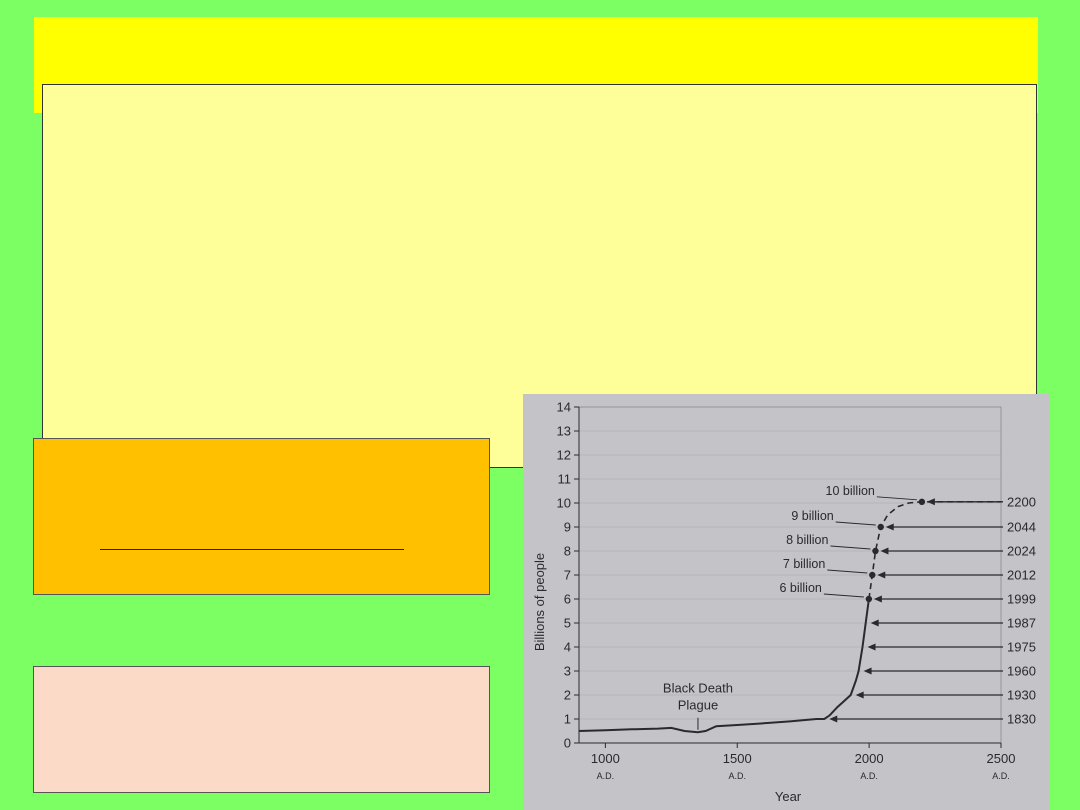  Describe the element at coordinates (567, 575) in the screenshot. I see `y-tick-label: 7` at that location.